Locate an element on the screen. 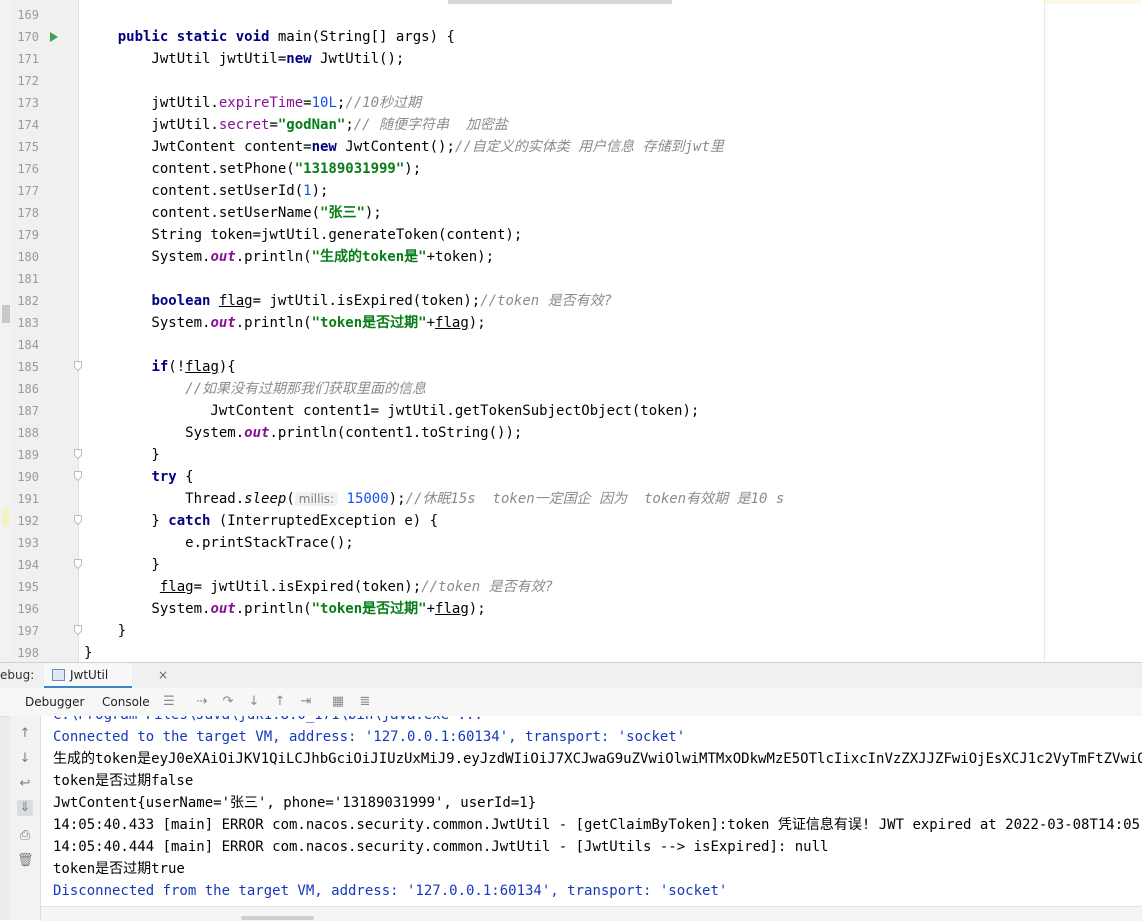 This screenshot has width=1142, height=921. show-execution-point-icon: ⇢ is located at coordinates (202, 702).